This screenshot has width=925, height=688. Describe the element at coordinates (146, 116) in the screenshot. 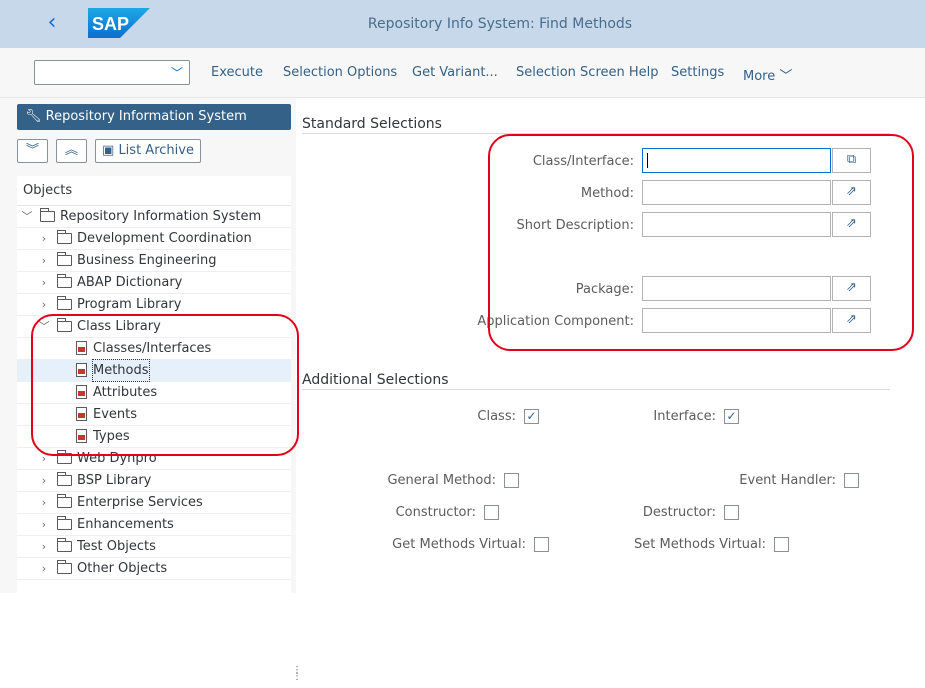

I see `button-label: Repository Information System` at that location.